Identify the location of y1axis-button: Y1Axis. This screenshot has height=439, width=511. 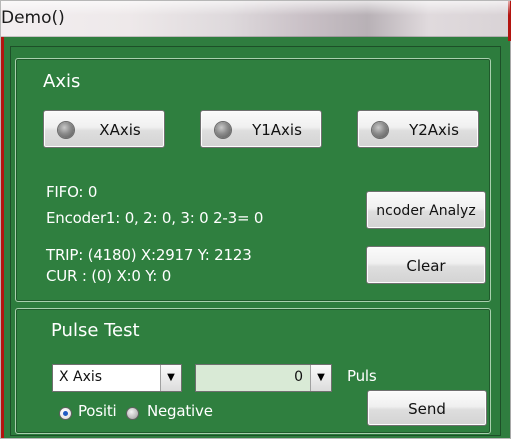
(261, 129).